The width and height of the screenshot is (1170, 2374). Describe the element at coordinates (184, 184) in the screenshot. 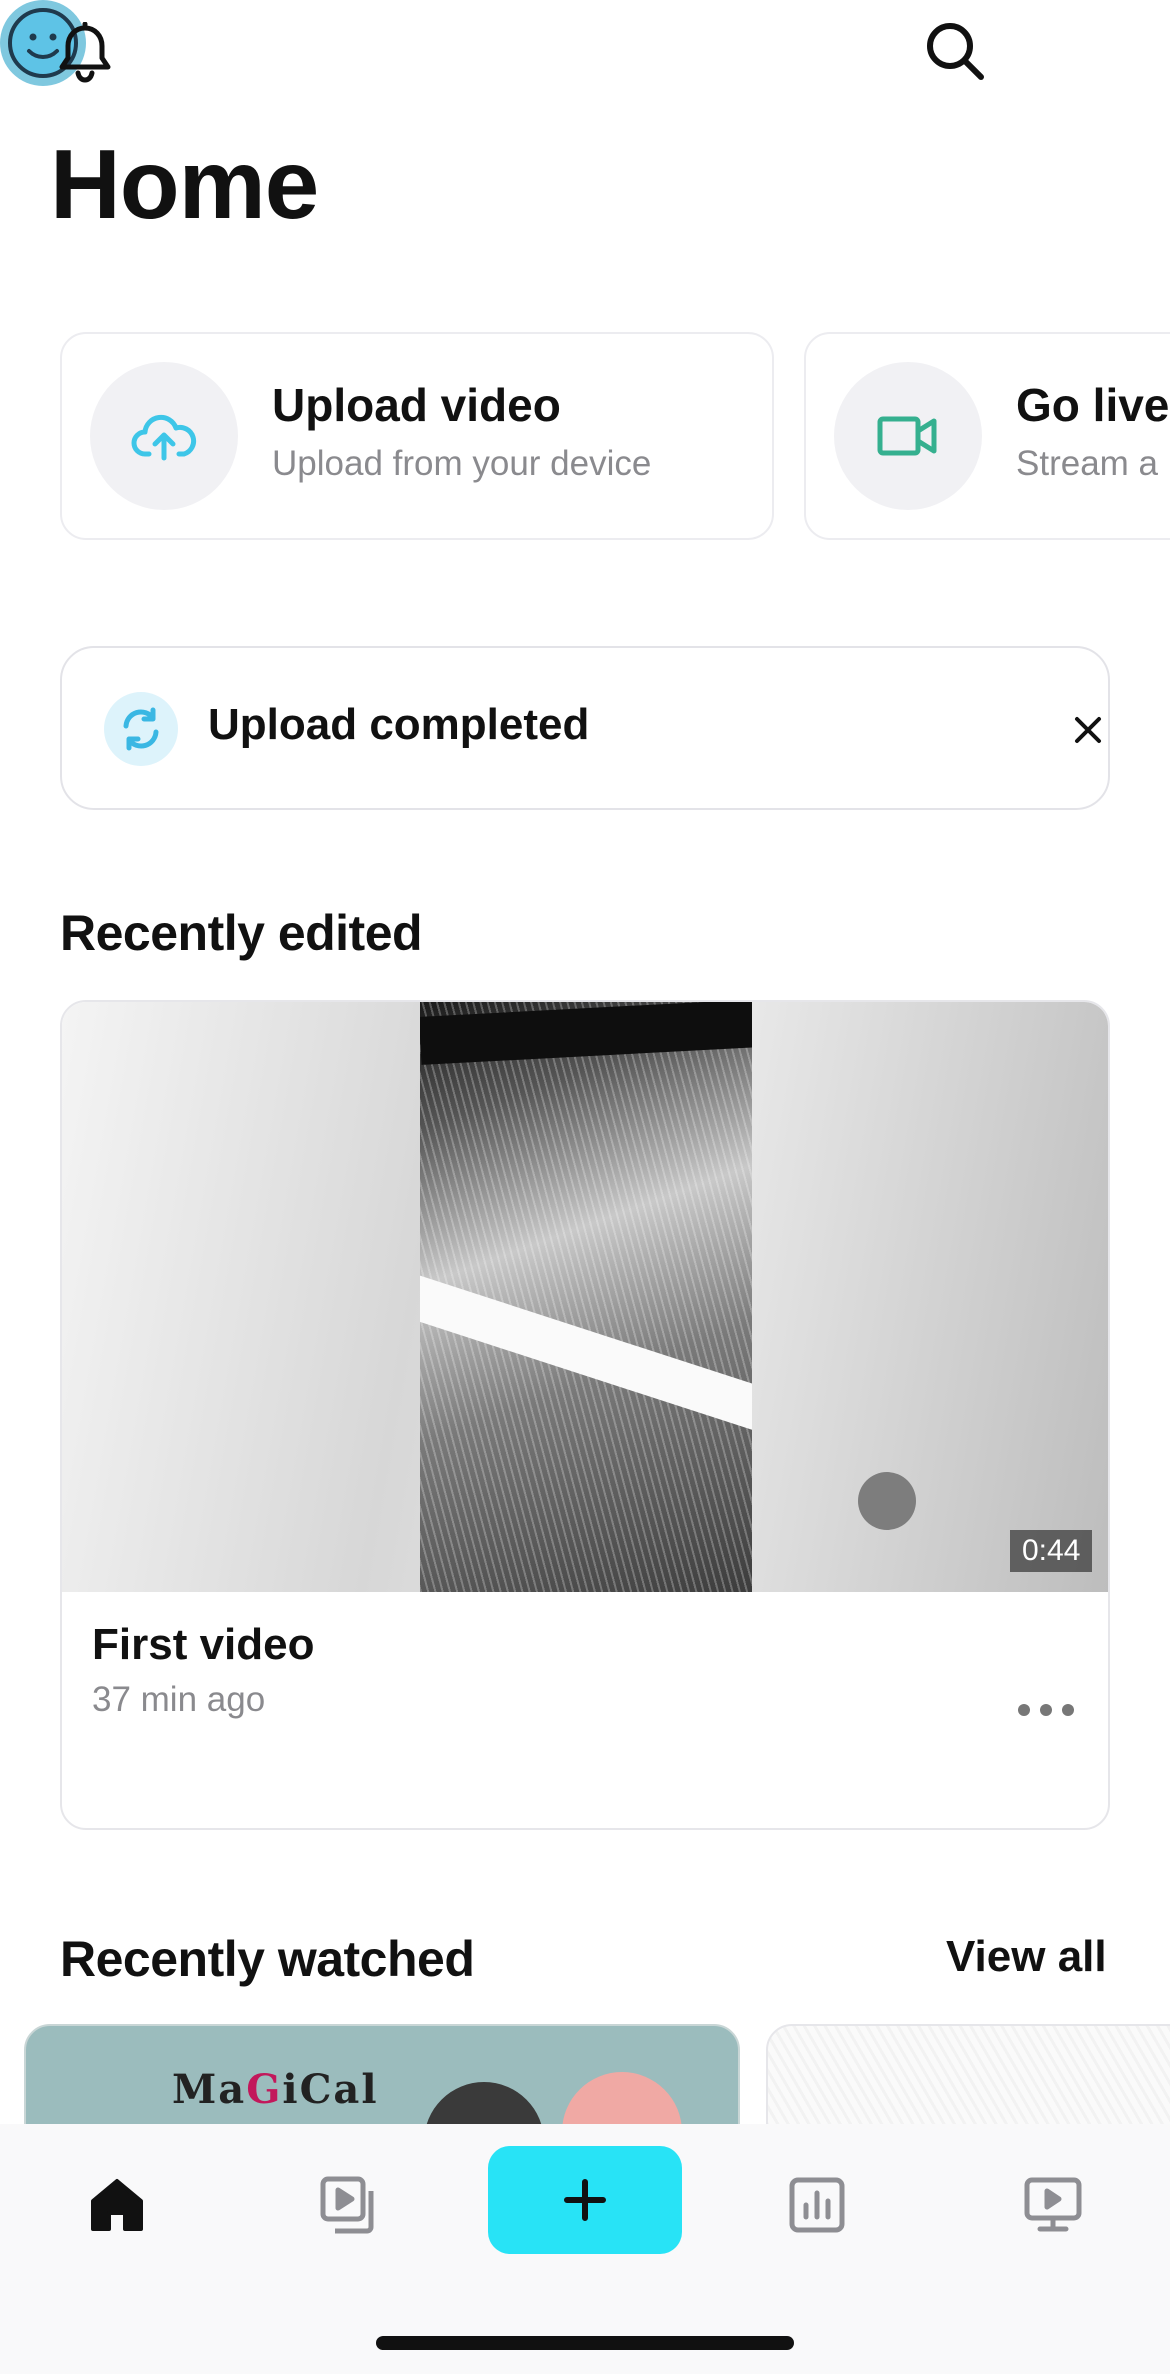

I see `page-title: Home` at that location.